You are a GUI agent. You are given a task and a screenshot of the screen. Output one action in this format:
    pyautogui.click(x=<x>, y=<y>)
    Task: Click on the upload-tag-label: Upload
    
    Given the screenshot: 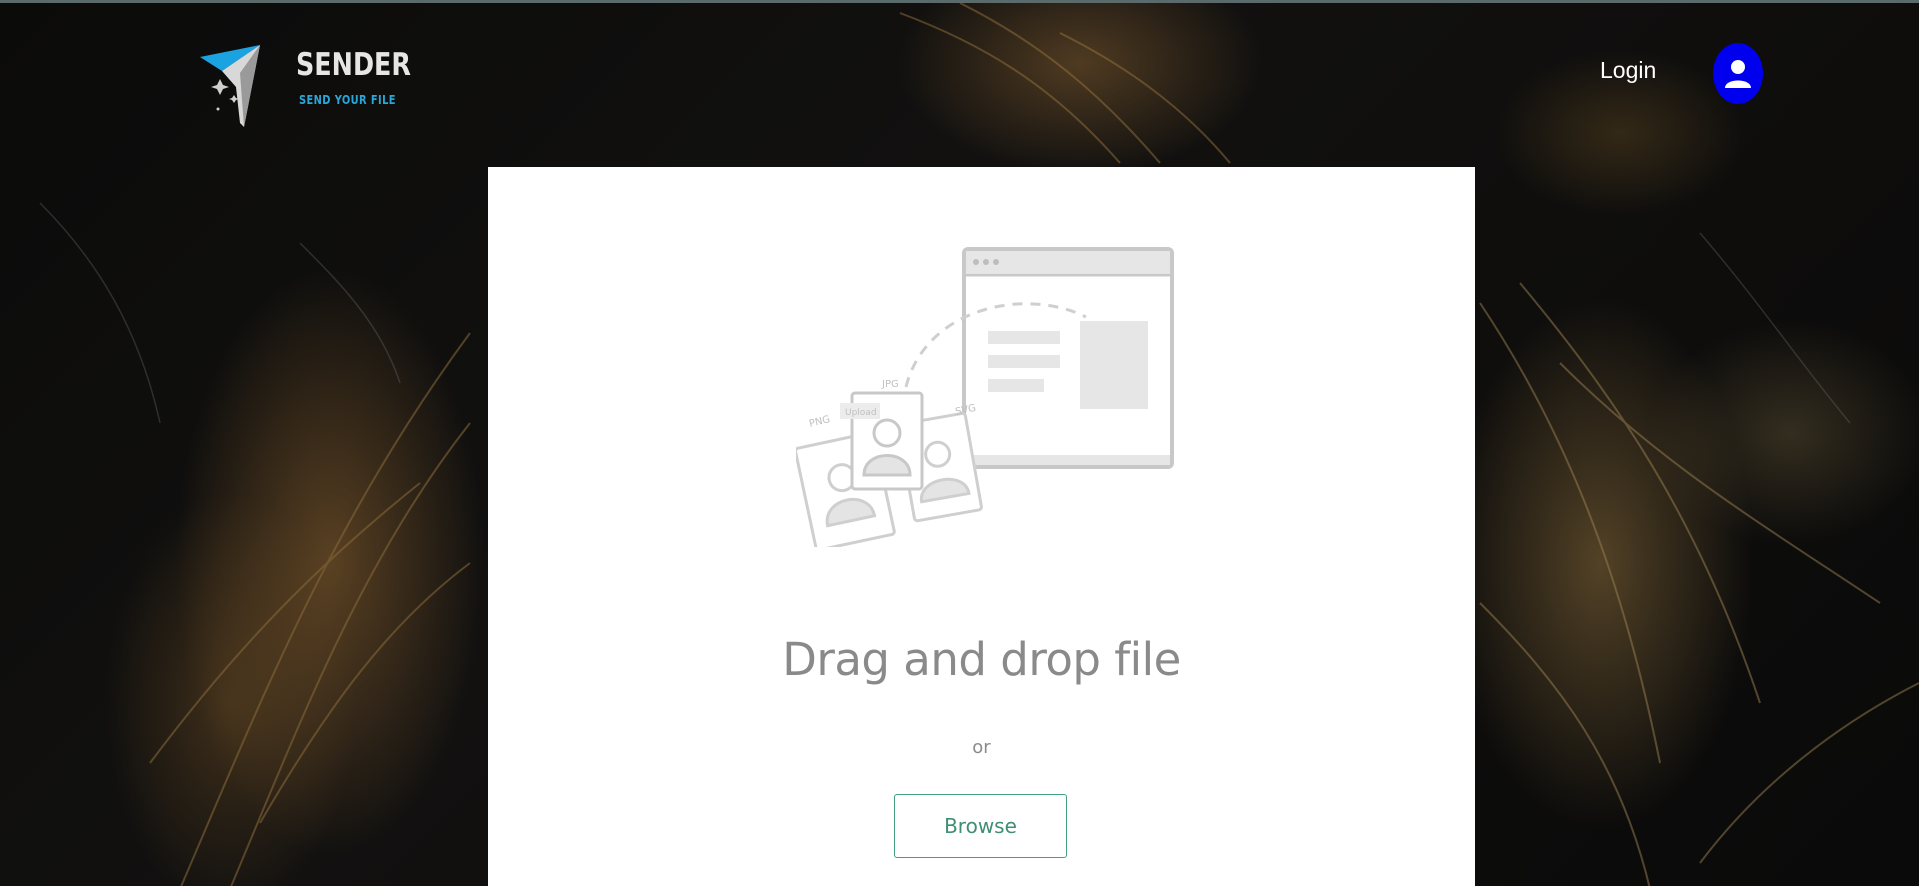 What is the action you would take?
    pyautogui.click(x=861, y=413)
    